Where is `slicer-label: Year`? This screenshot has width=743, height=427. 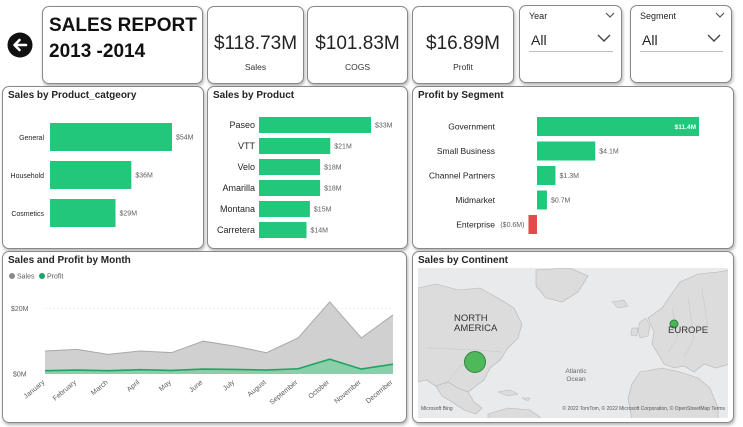
slicer-label: Year is located at coordinates (538, 16).